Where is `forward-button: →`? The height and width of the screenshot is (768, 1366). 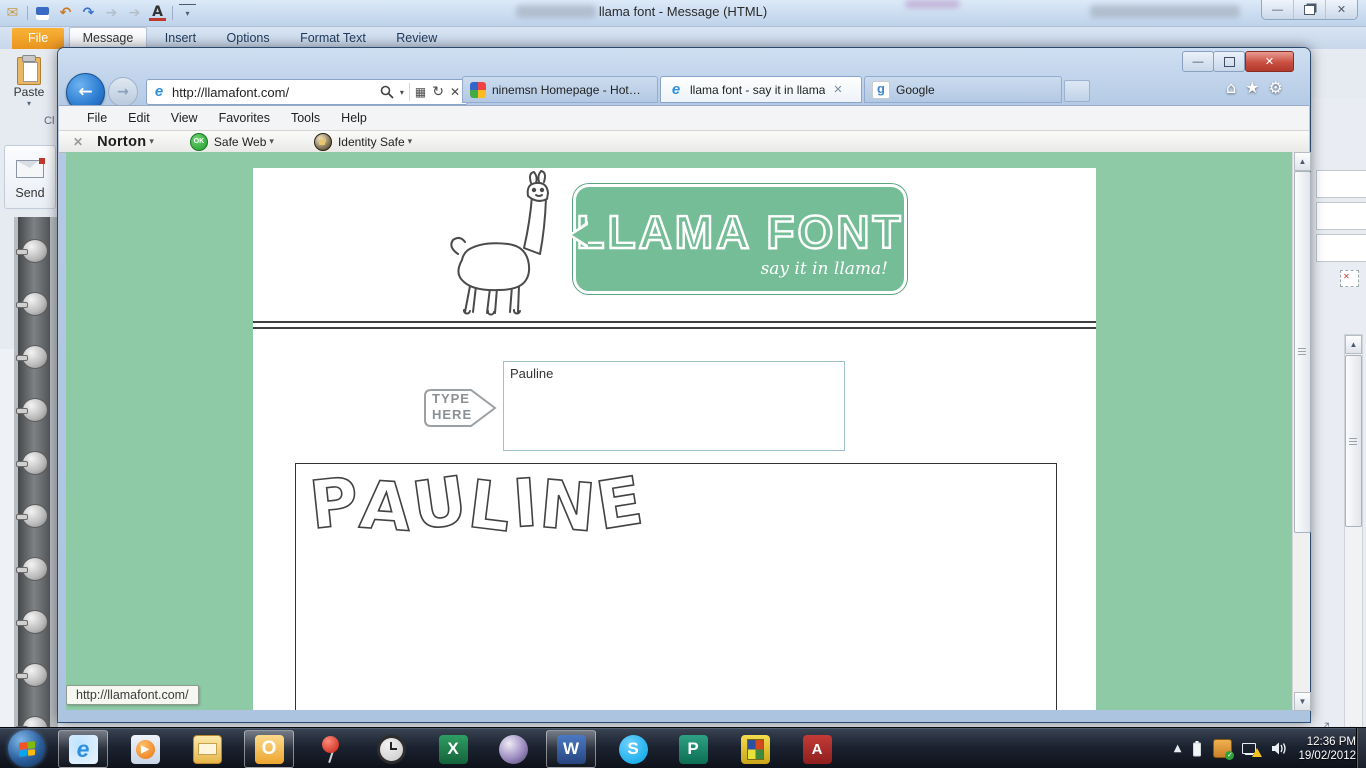
forward-button: → is located at coordinates (123, 92).